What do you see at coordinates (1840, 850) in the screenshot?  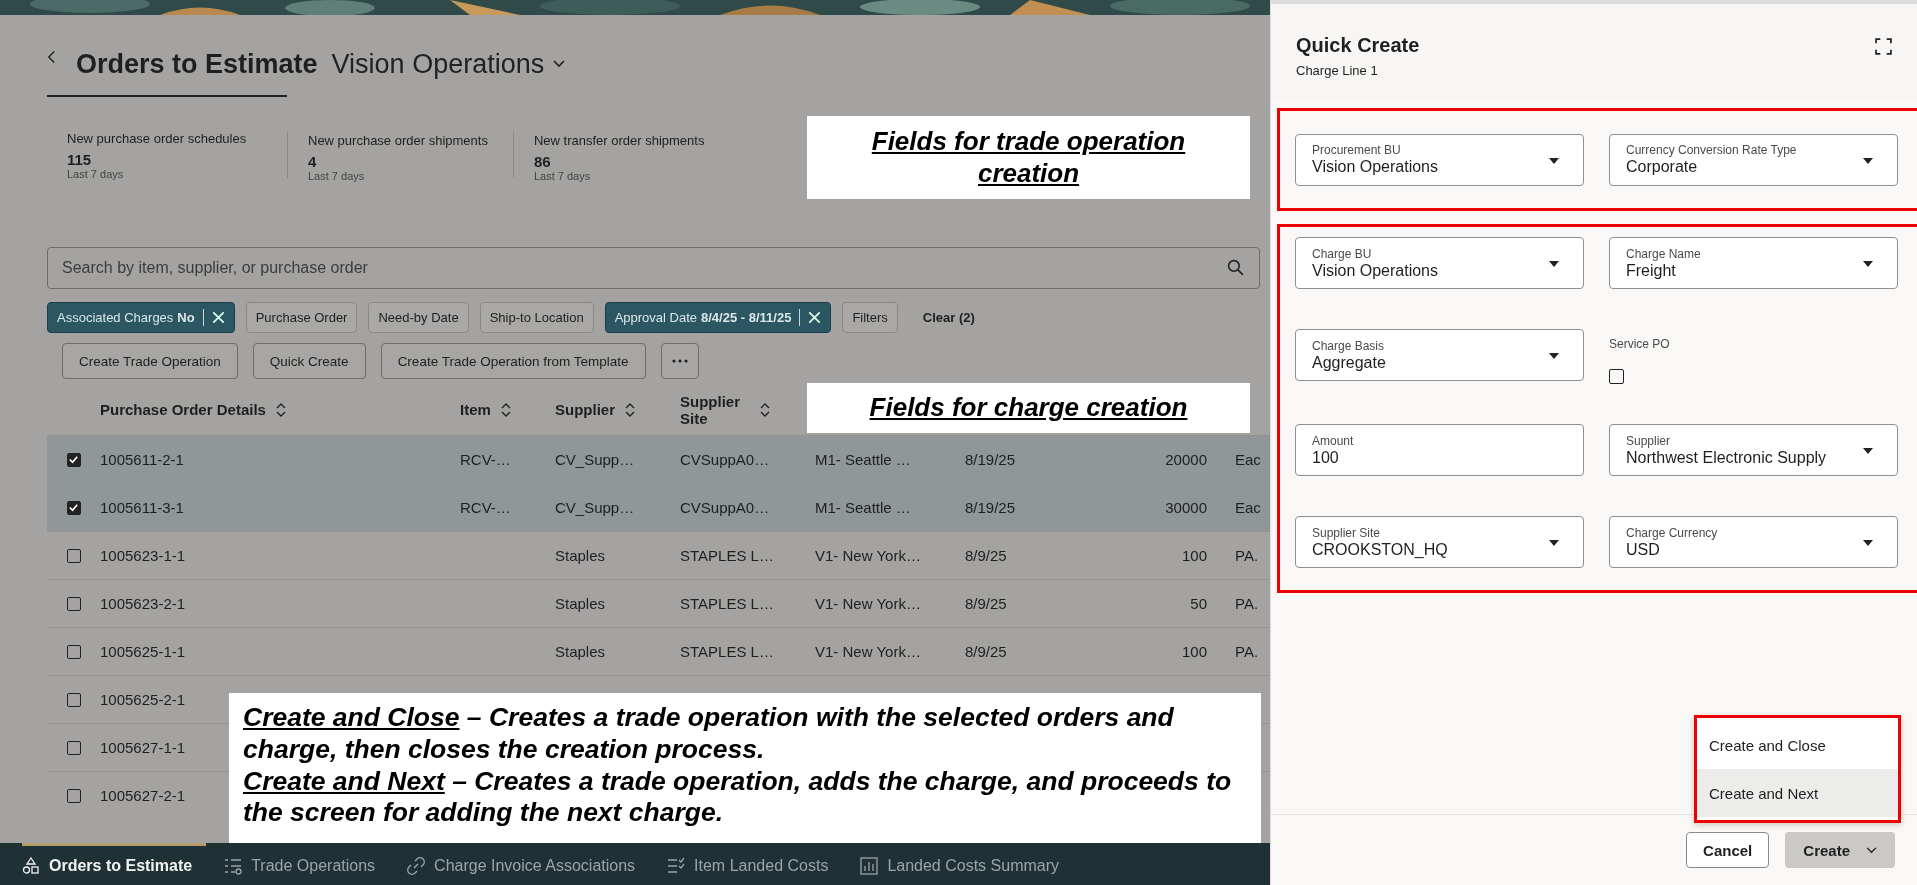 I see `create-button: Create` at bounding box center [1840, 850].